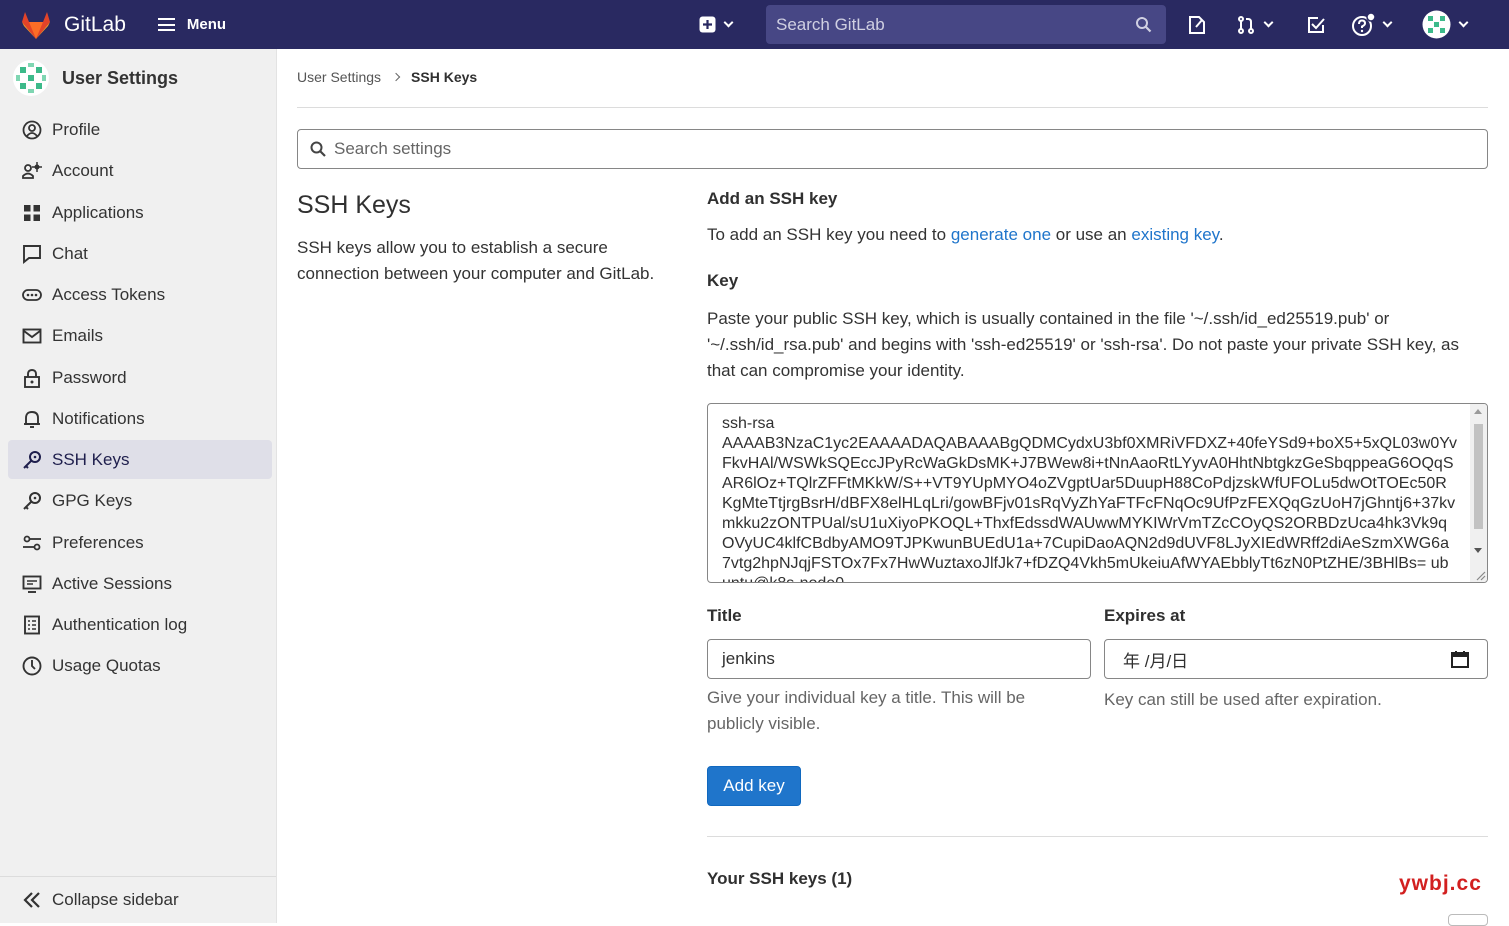 Image resolution: width=1509 pixels, height=926 pixels. I want to click on issues-button, so click(1197, 24).